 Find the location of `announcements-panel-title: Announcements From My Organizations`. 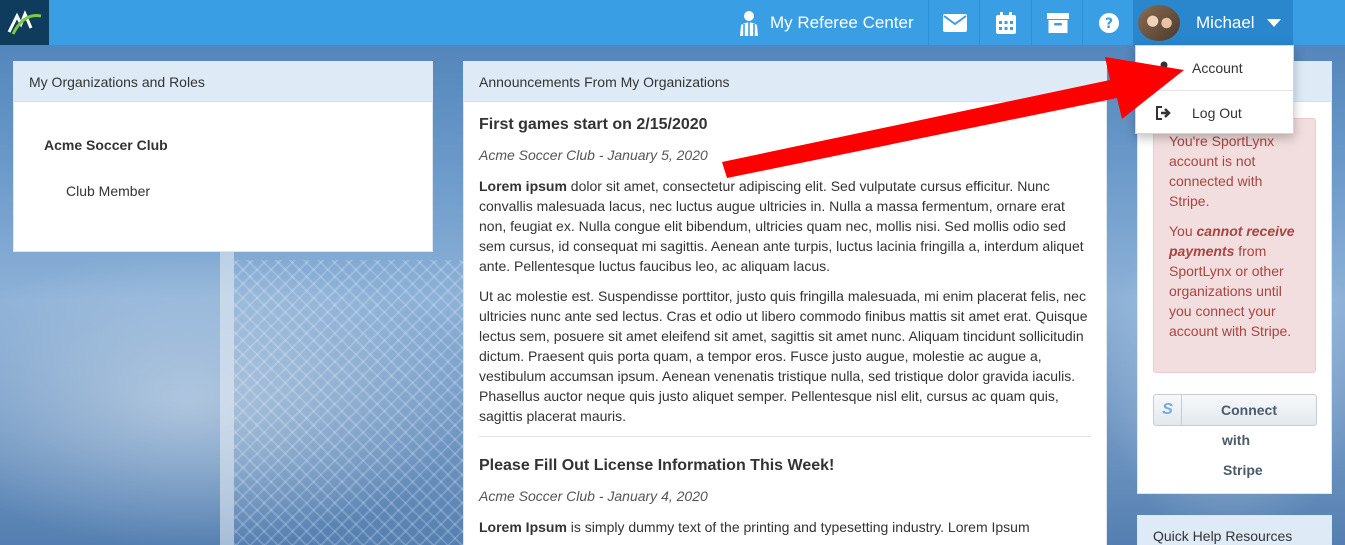

announcements-panel-title: Announcements From My Organizations is located at coordinates (785, 82).